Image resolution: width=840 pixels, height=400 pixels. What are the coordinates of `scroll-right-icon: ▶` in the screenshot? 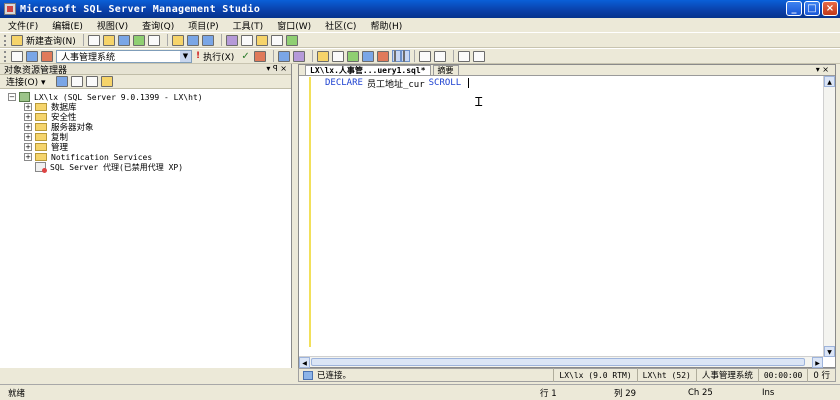 It's located at (817, 362).